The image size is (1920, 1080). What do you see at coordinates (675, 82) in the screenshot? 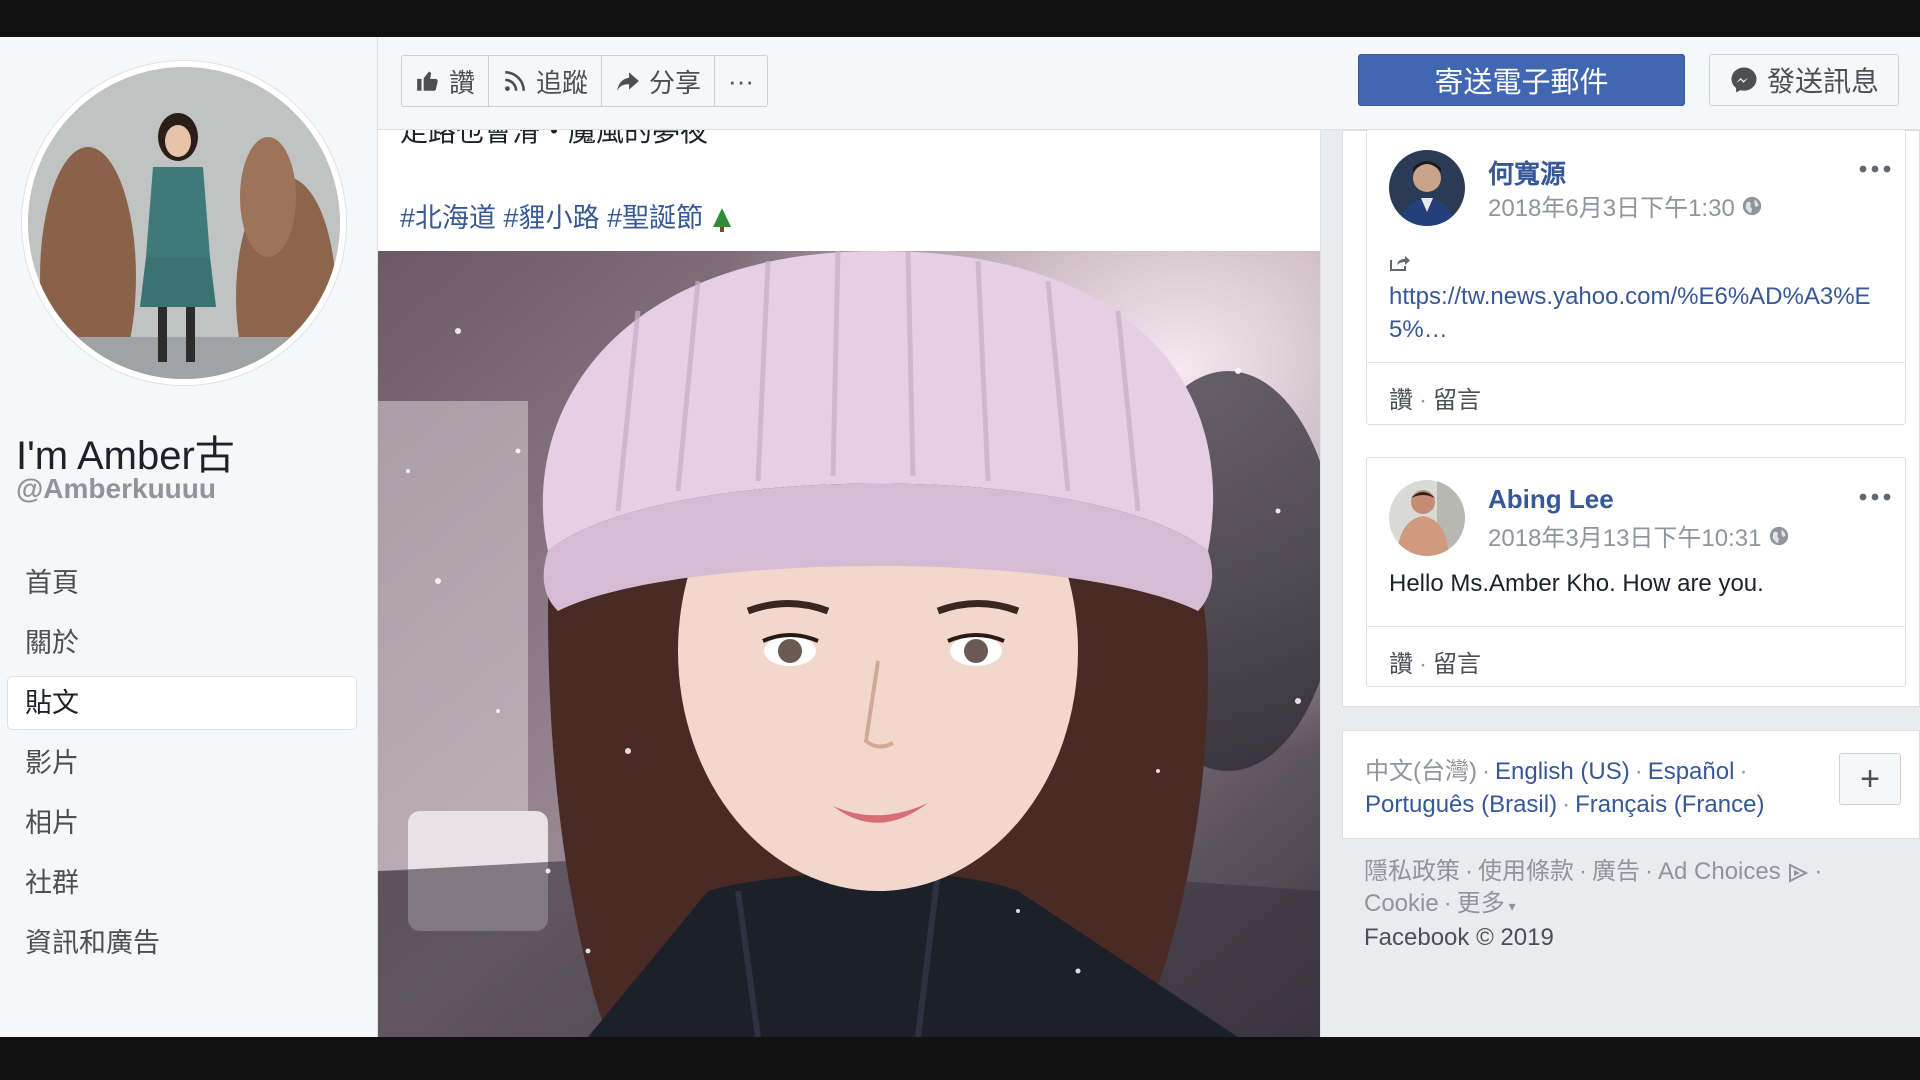
I see `share-label: 分享` at bounding box center [675, 82].